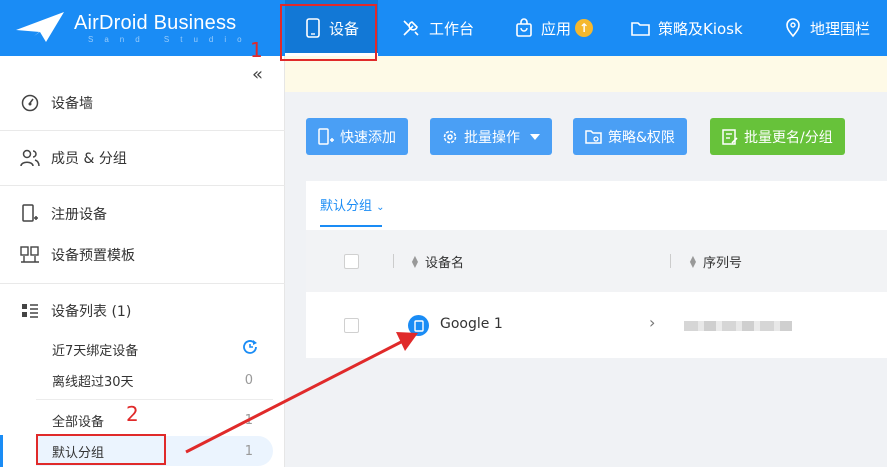 Image resolution: width=887 pixels, height=467 pixels. Describe the element at coordinates (301, 393) in the screenshot. I see `annotation-arrow` at that location.